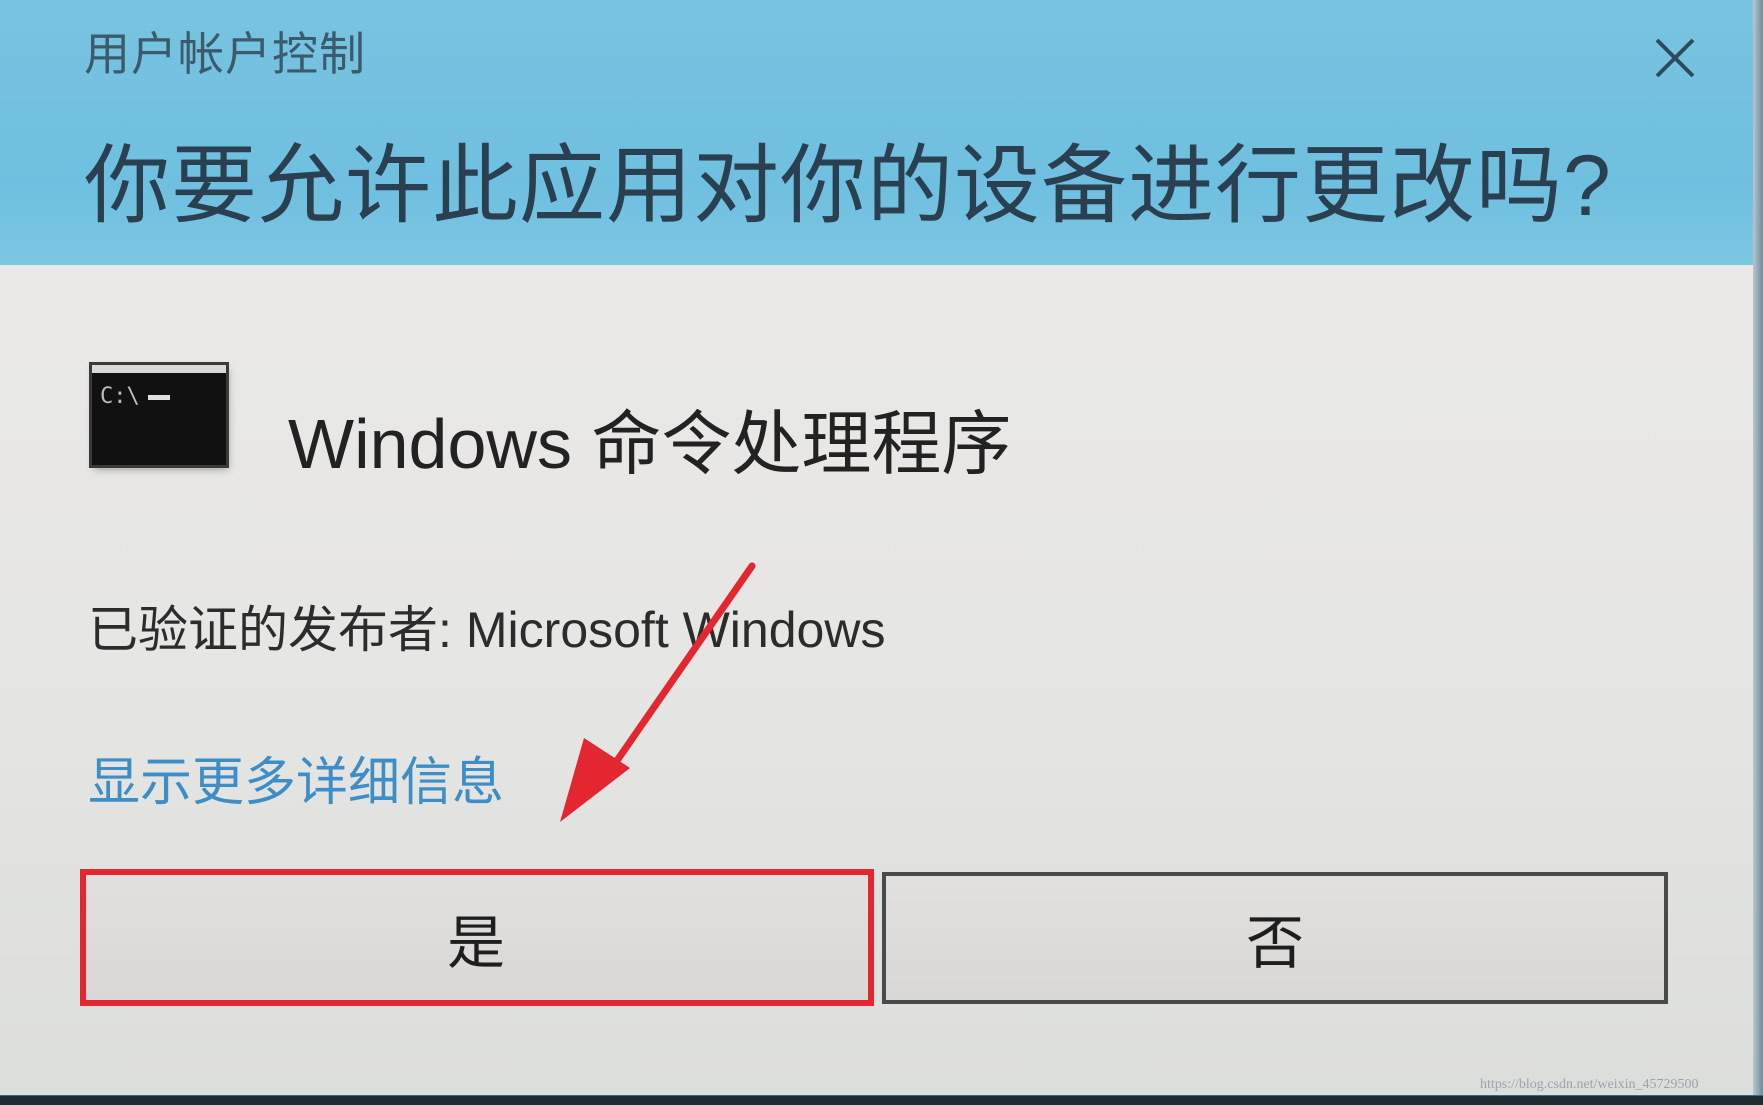 The width and height of the screenshot is (1763, 1105). What do you see at coordinates (270, 630) in the screenshot?
I see `publisher-label: 已验证的发布者:` at bounding box center [270, 630].